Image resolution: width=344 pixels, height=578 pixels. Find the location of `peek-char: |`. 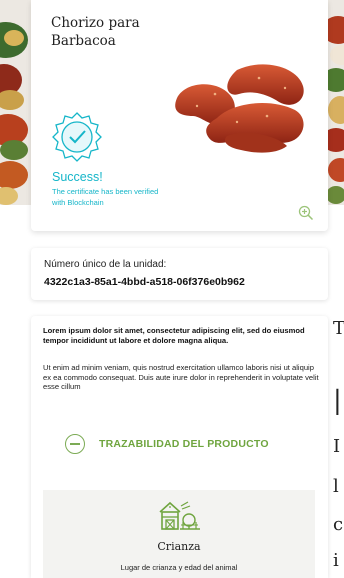

peek-char: | is located at coordinates (337, 401).